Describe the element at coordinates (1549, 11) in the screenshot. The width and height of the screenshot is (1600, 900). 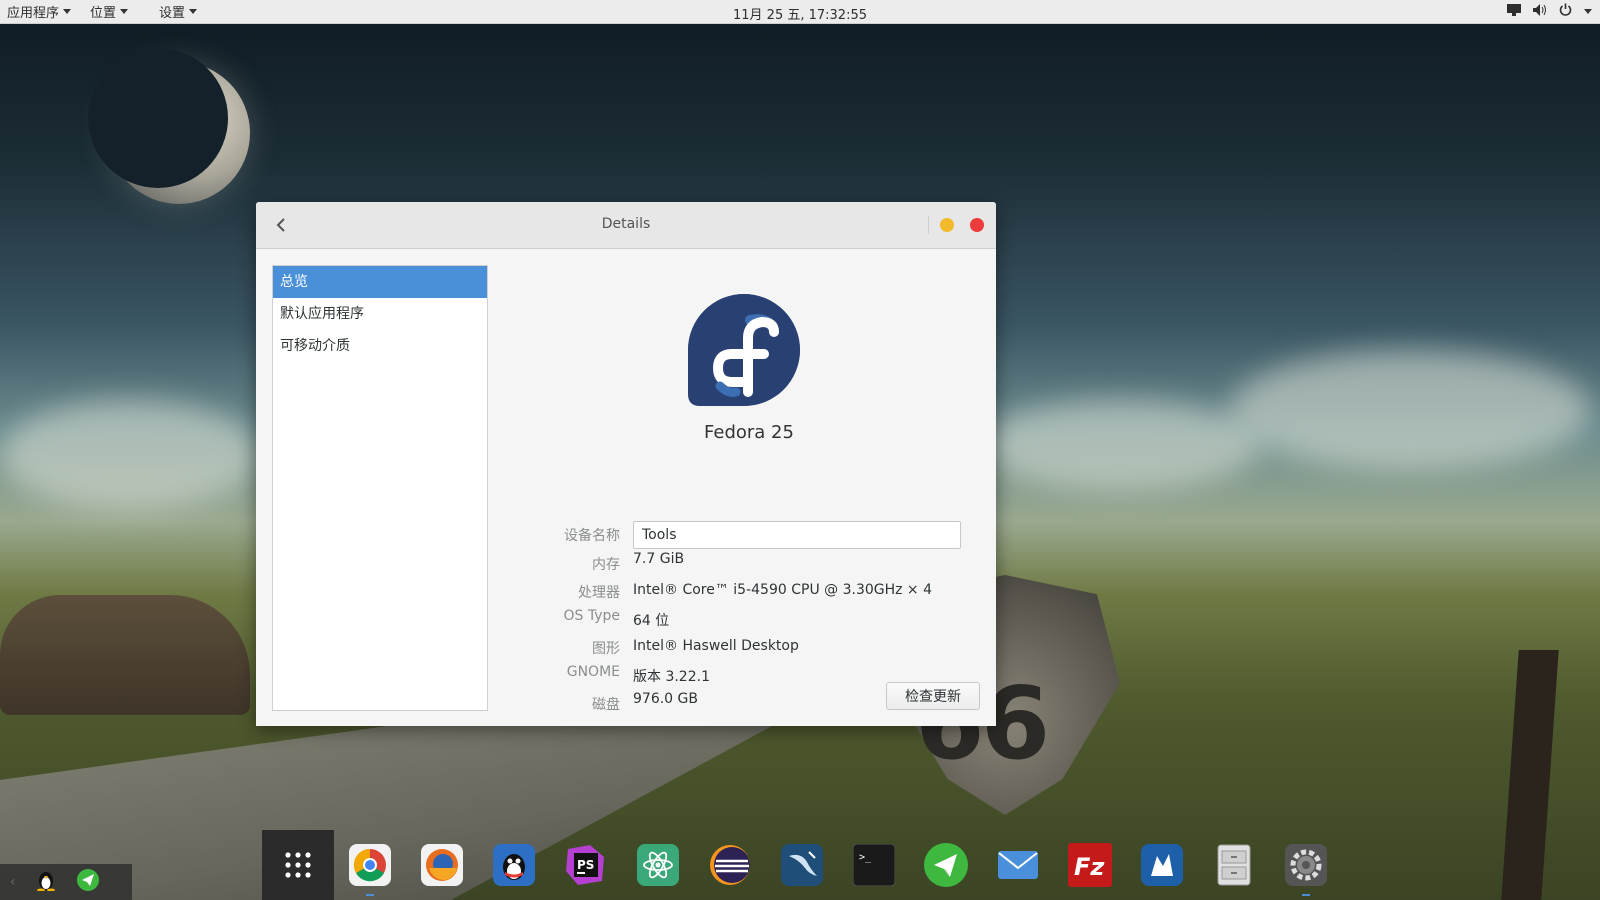
I see `system-tray` at that location.